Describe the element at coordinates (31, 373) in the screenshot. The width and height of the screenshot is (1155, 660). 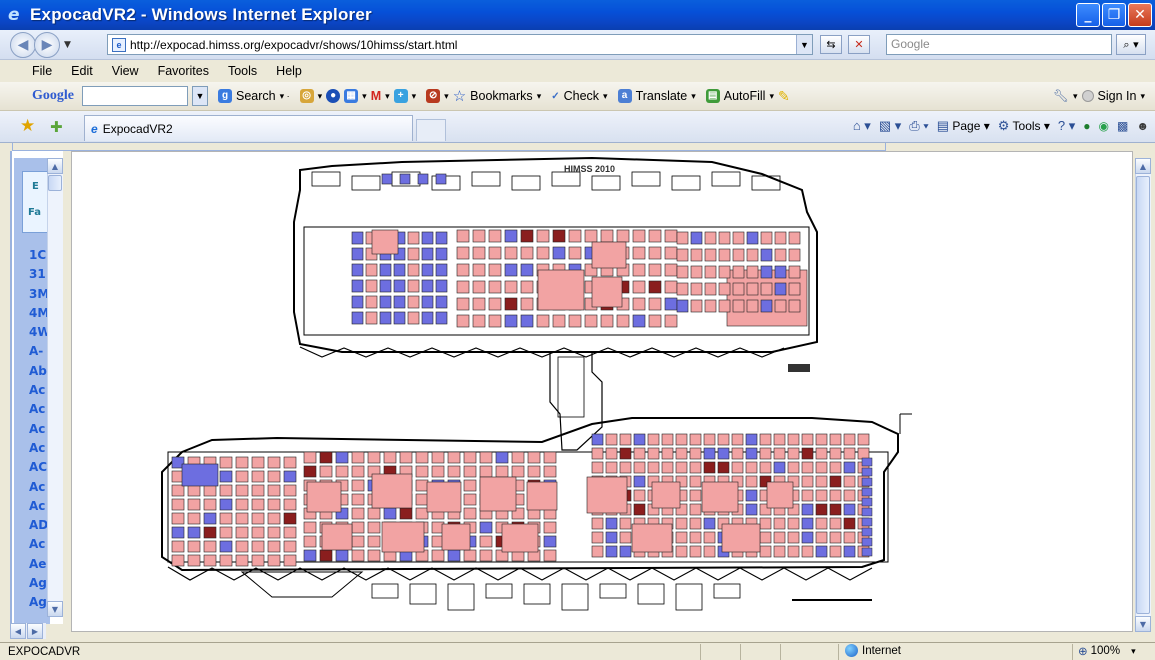
I see `list-item: Ab` at that location.